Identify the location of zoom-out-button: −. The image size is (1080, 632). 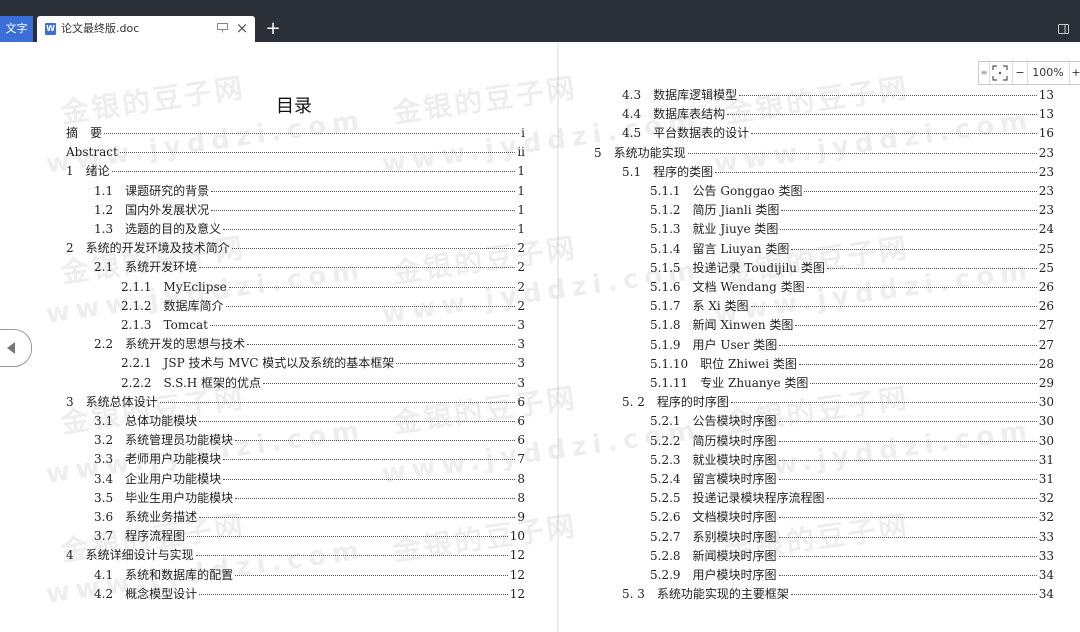
(1020, 73).